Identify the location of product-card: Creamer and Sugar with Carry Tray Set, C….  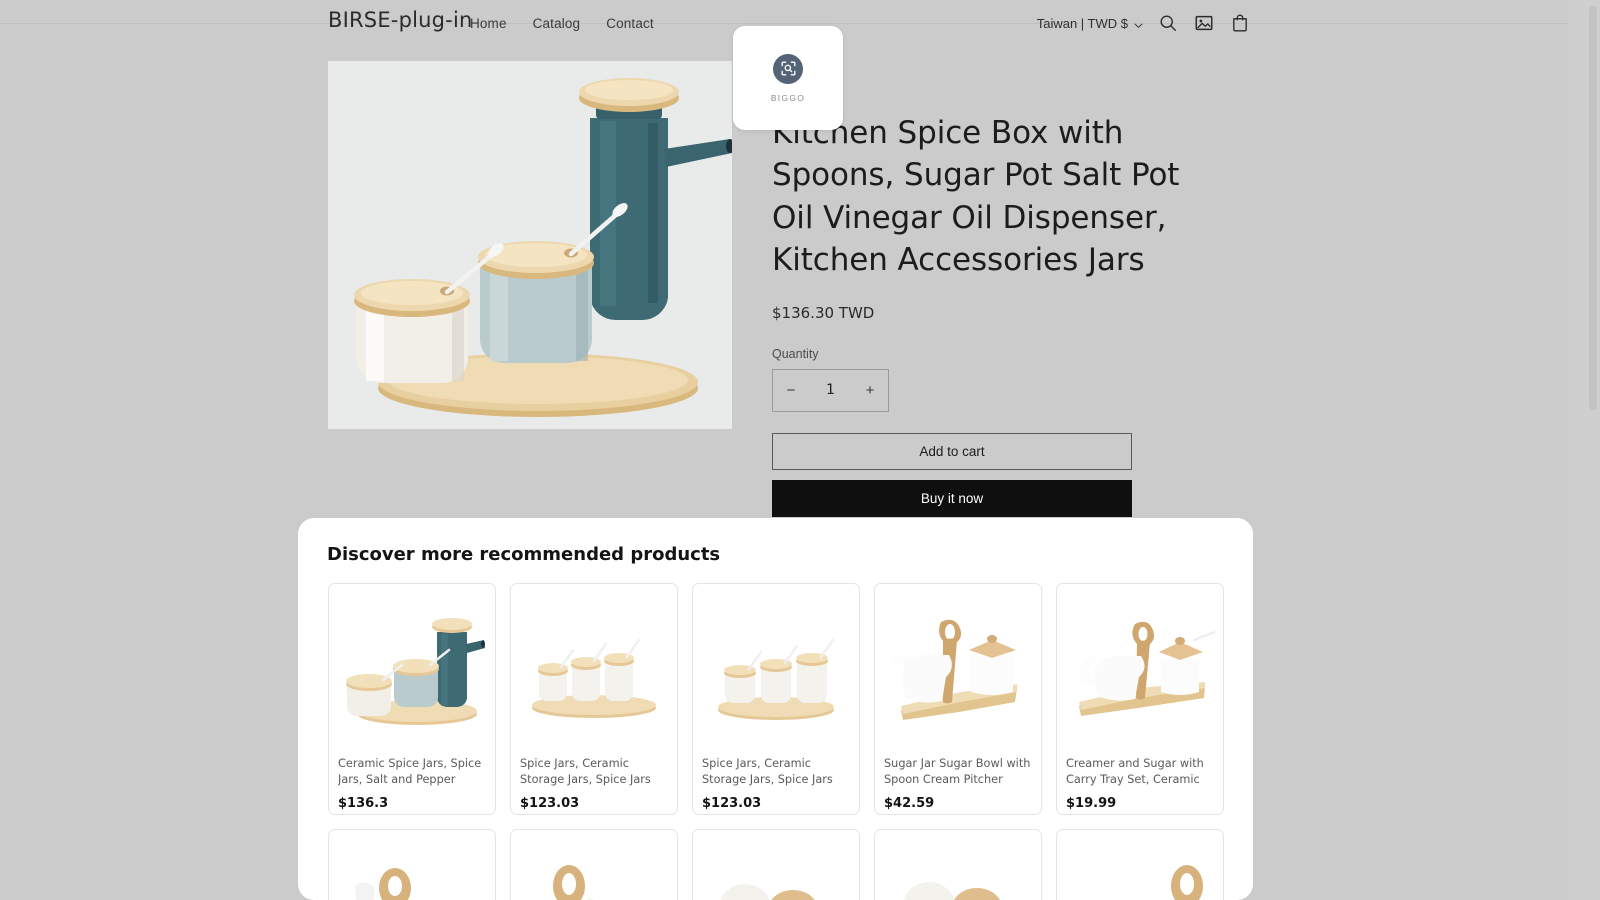
(1140, 699).